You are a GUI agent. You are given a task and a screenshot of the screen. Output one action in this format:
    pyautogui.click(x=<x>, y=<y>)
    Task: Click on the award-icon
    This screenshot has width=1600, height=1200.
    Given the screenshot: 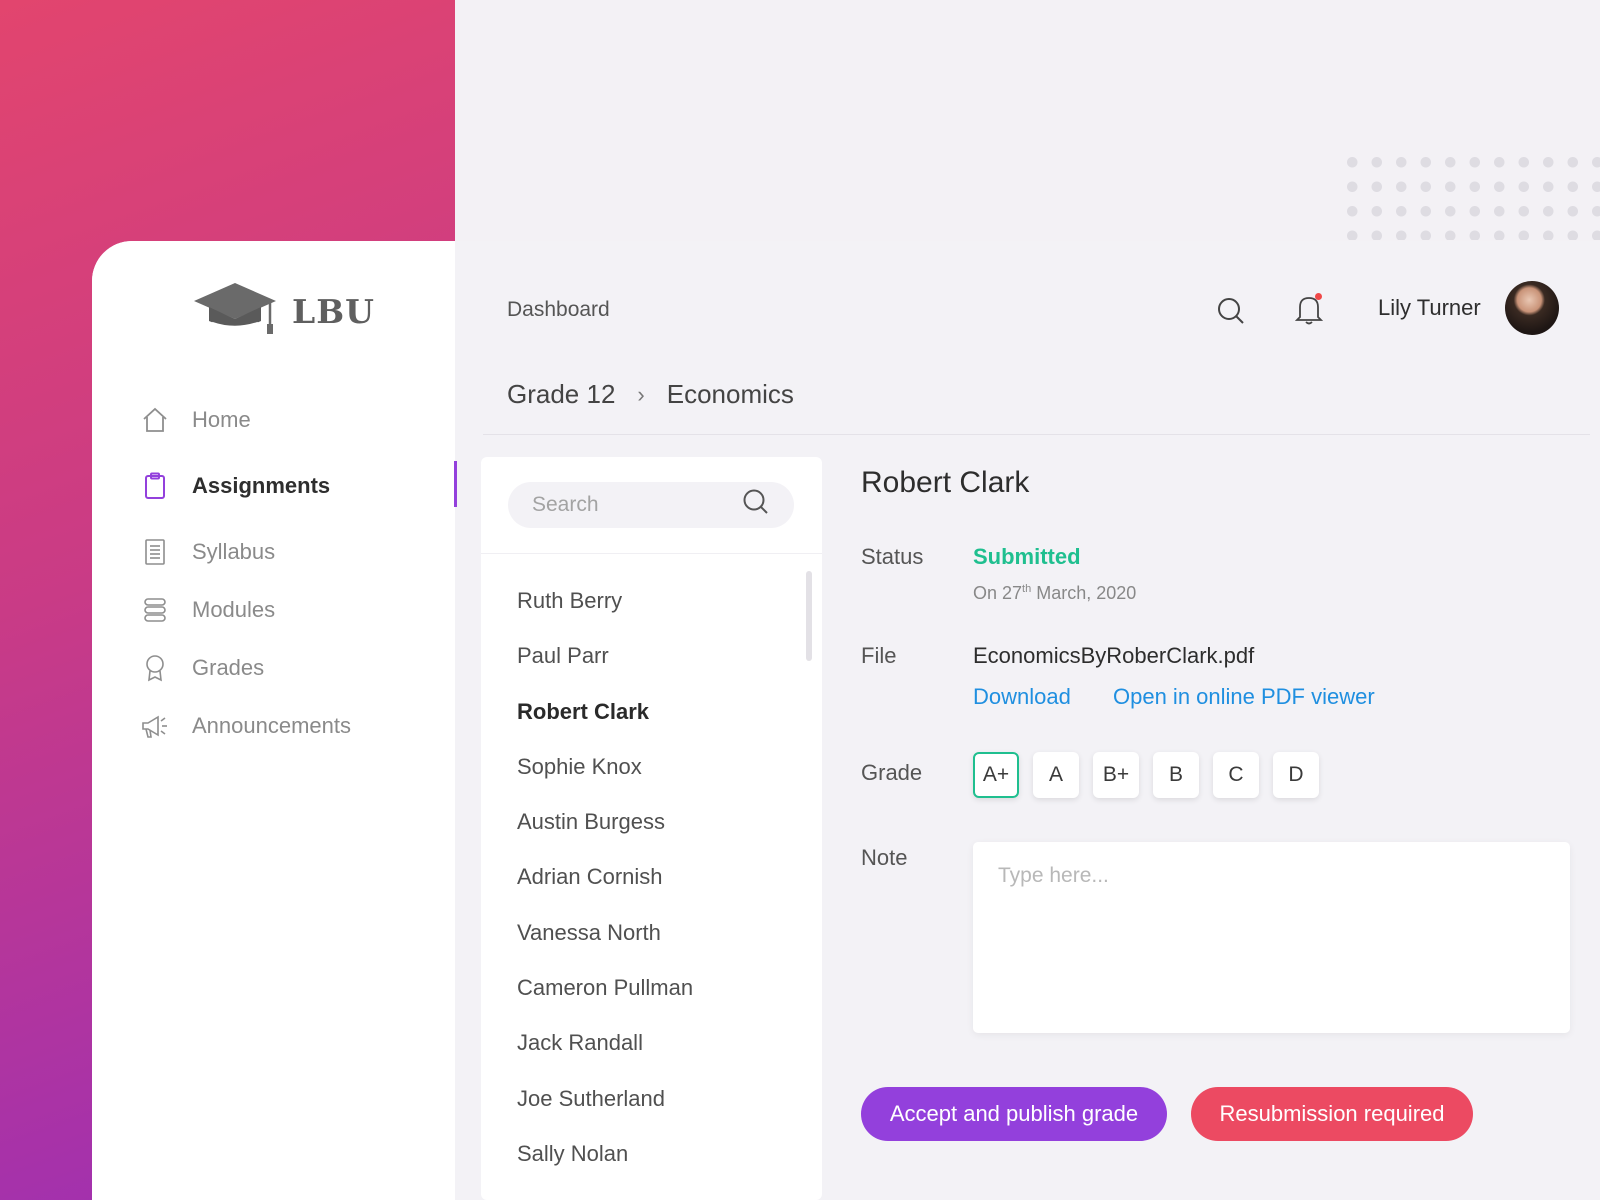 What is the action you would take?
    pyautogui.click(x=155, y=668)
    